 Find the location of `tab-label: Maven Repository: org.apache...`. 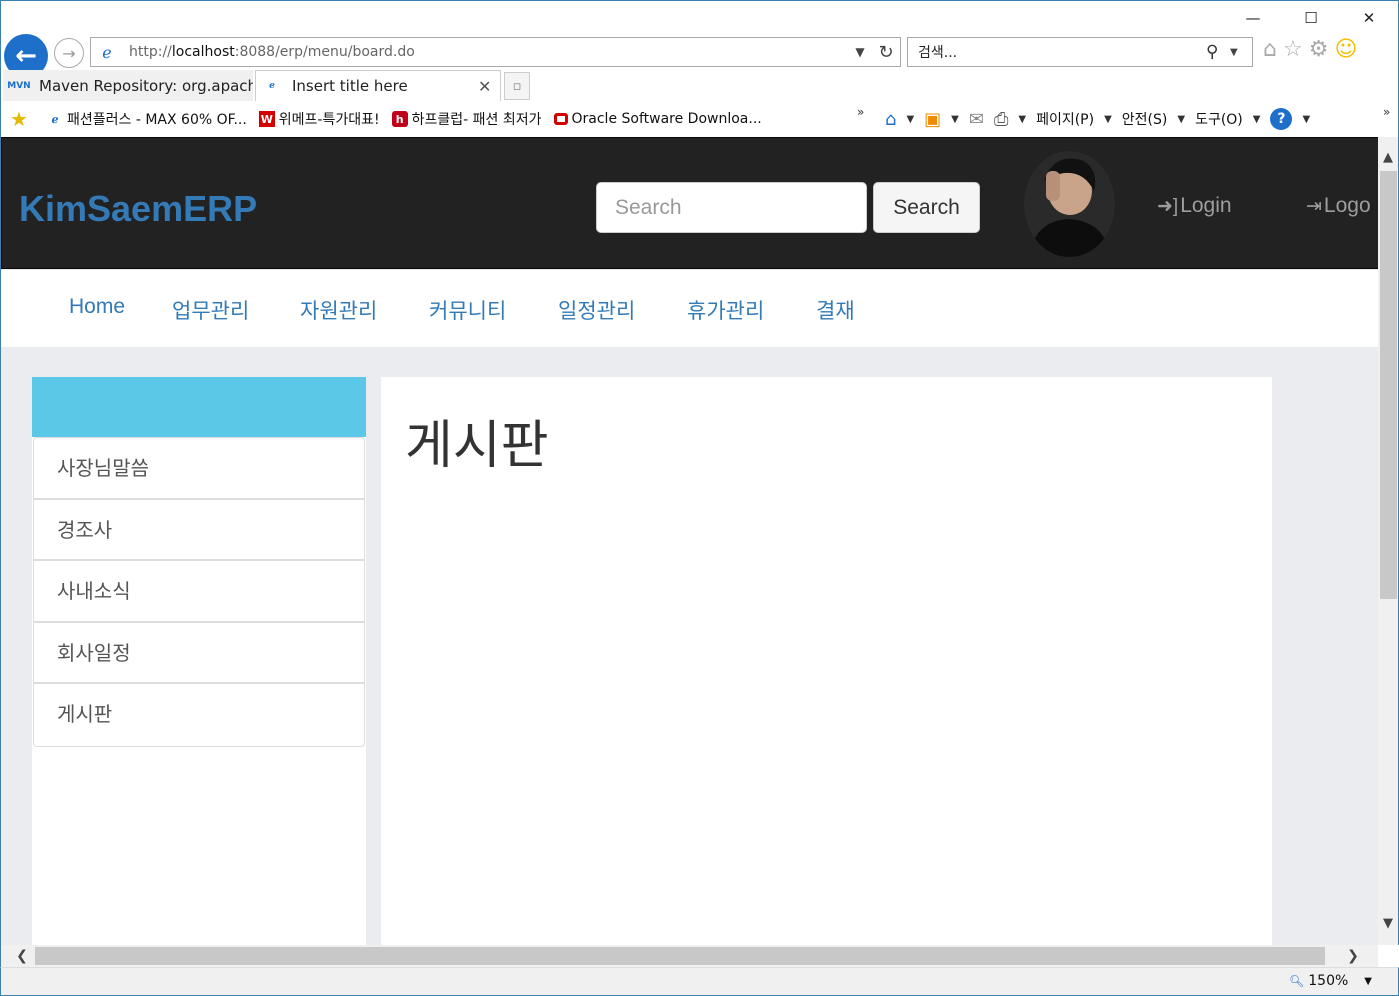

tab-label: Maven Repository: org.apache... is located at coordinates (146, 85).